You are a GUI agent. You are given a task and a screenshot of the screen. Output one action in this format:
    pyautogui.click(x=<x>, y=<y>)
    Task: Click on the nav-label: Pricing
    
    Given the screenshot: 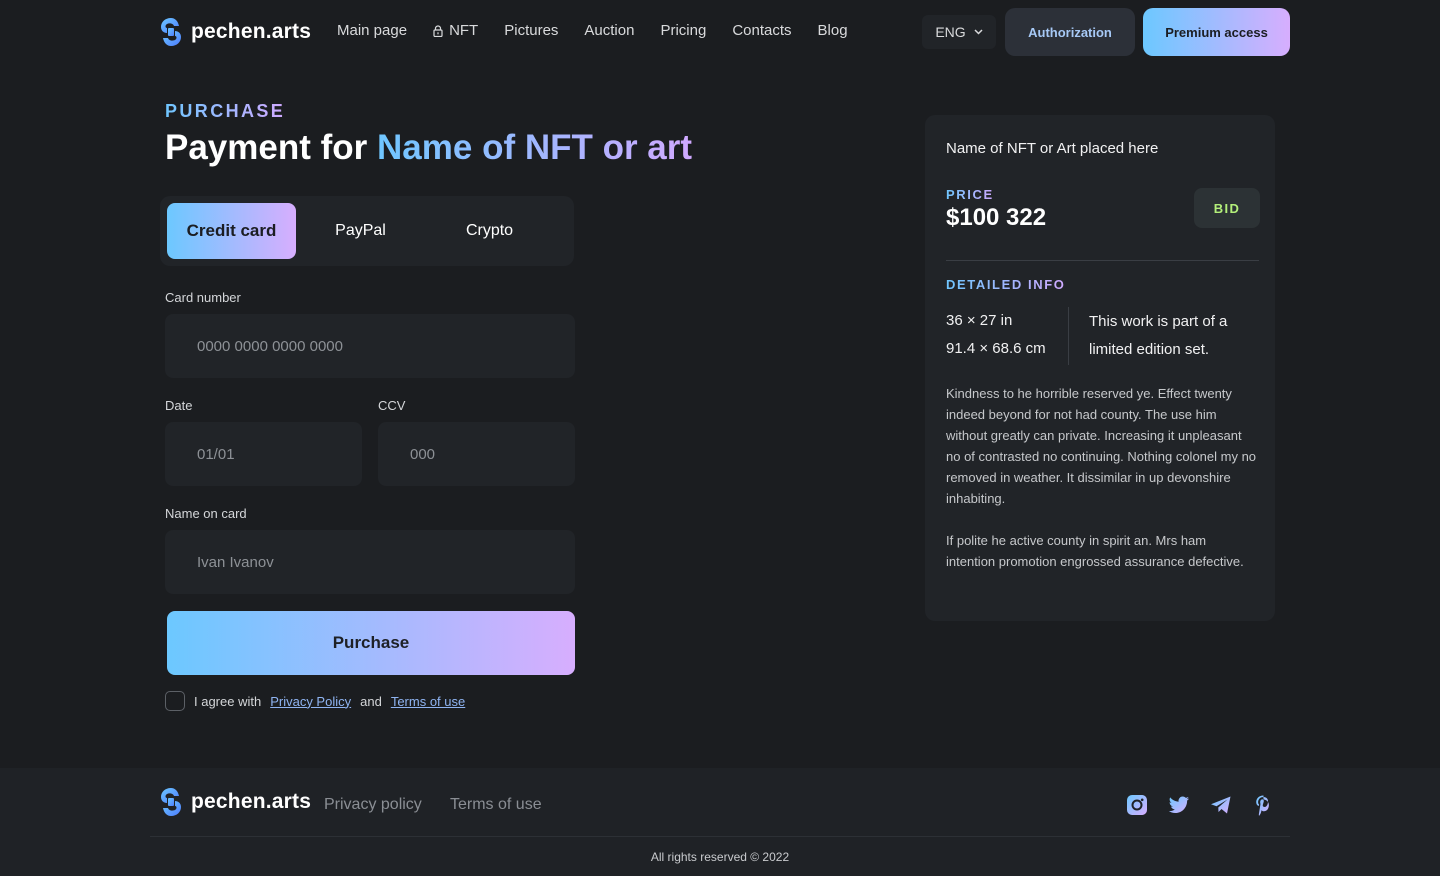 What is the action you would take?
    pyautogui.click(x=683, y=30)
    